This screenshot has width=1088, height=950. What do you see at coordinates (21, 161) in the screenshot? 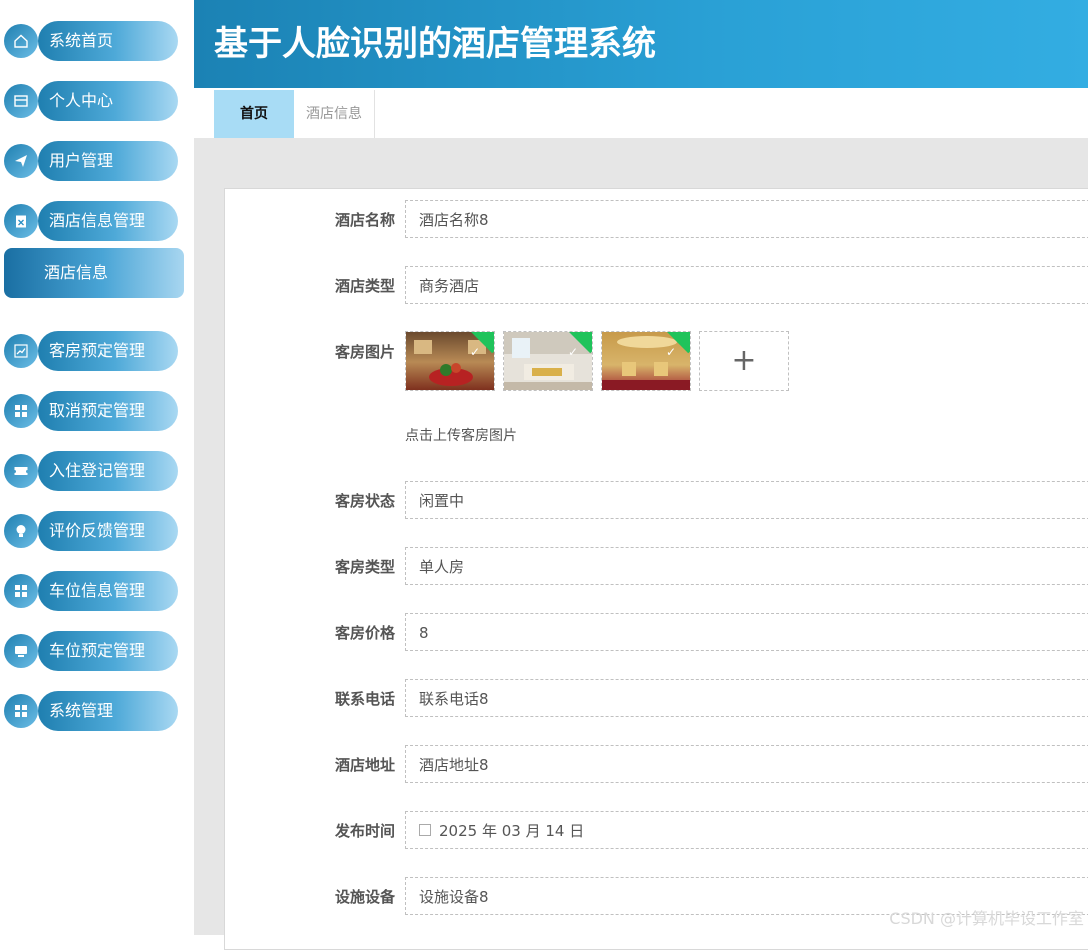
I see `paper-plane-icon` at bounding box center [21, 161].